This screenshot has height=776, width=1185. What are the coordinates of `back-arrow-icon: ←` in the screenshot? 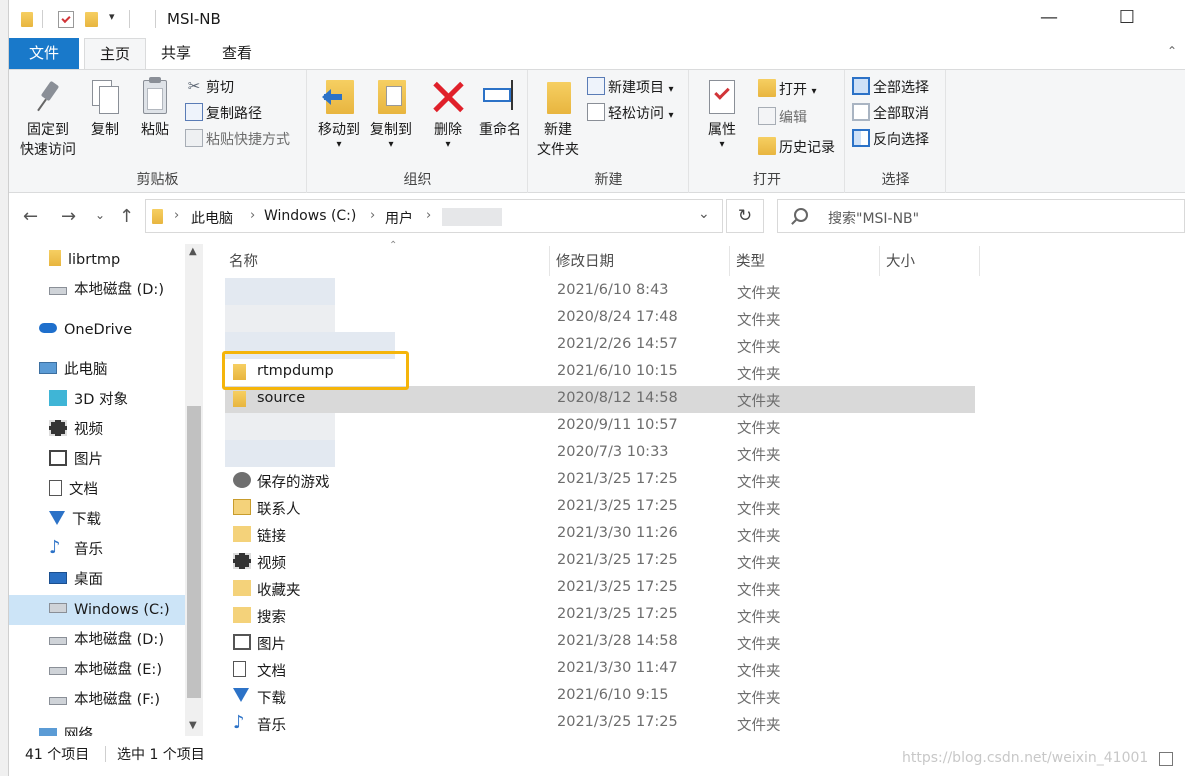 It's located at (30, 216).